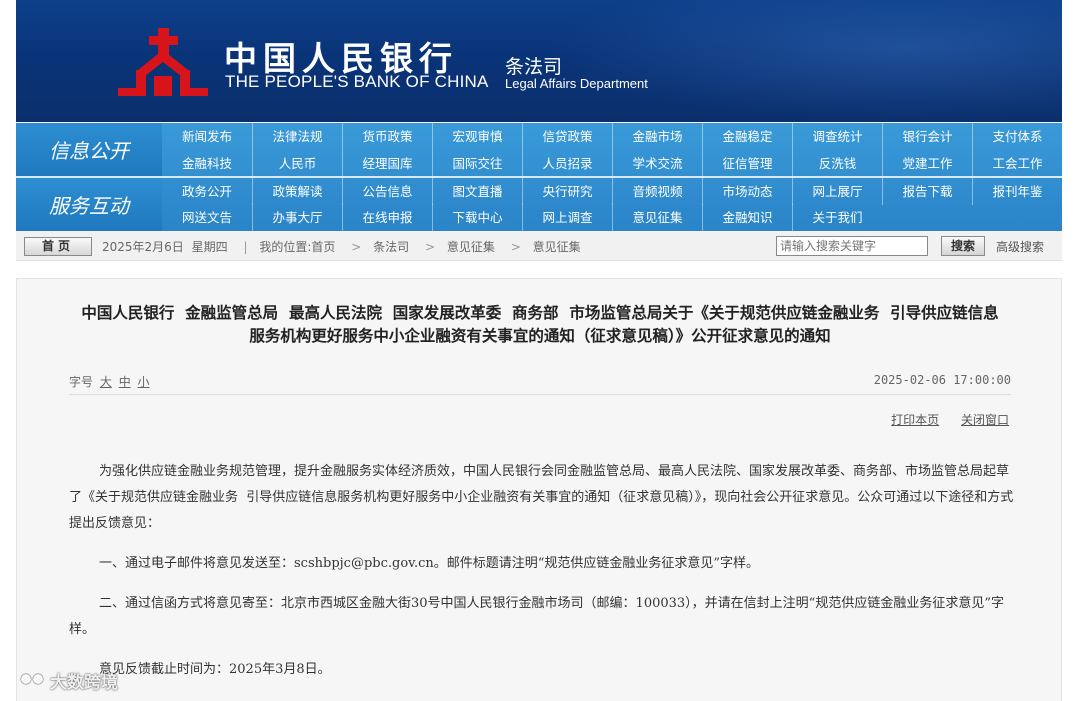 The image size is (1080, 701). I want to click on nav-item-monetary-policy: 货币政策, so click(387, 136).